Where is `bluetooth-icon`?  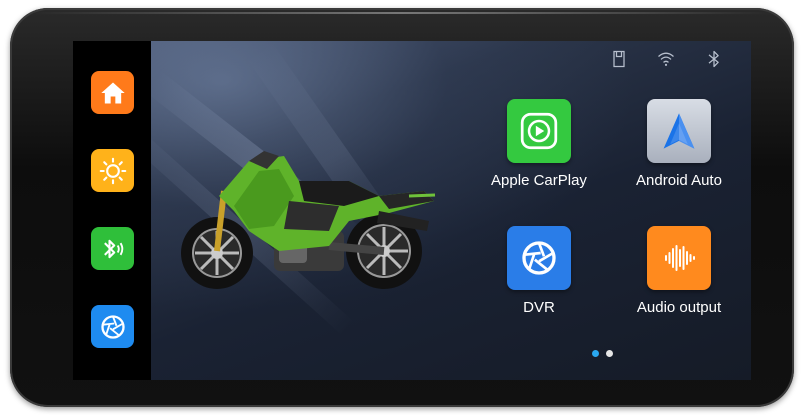 bluetooth-icon is located at coordinates (713, 59).